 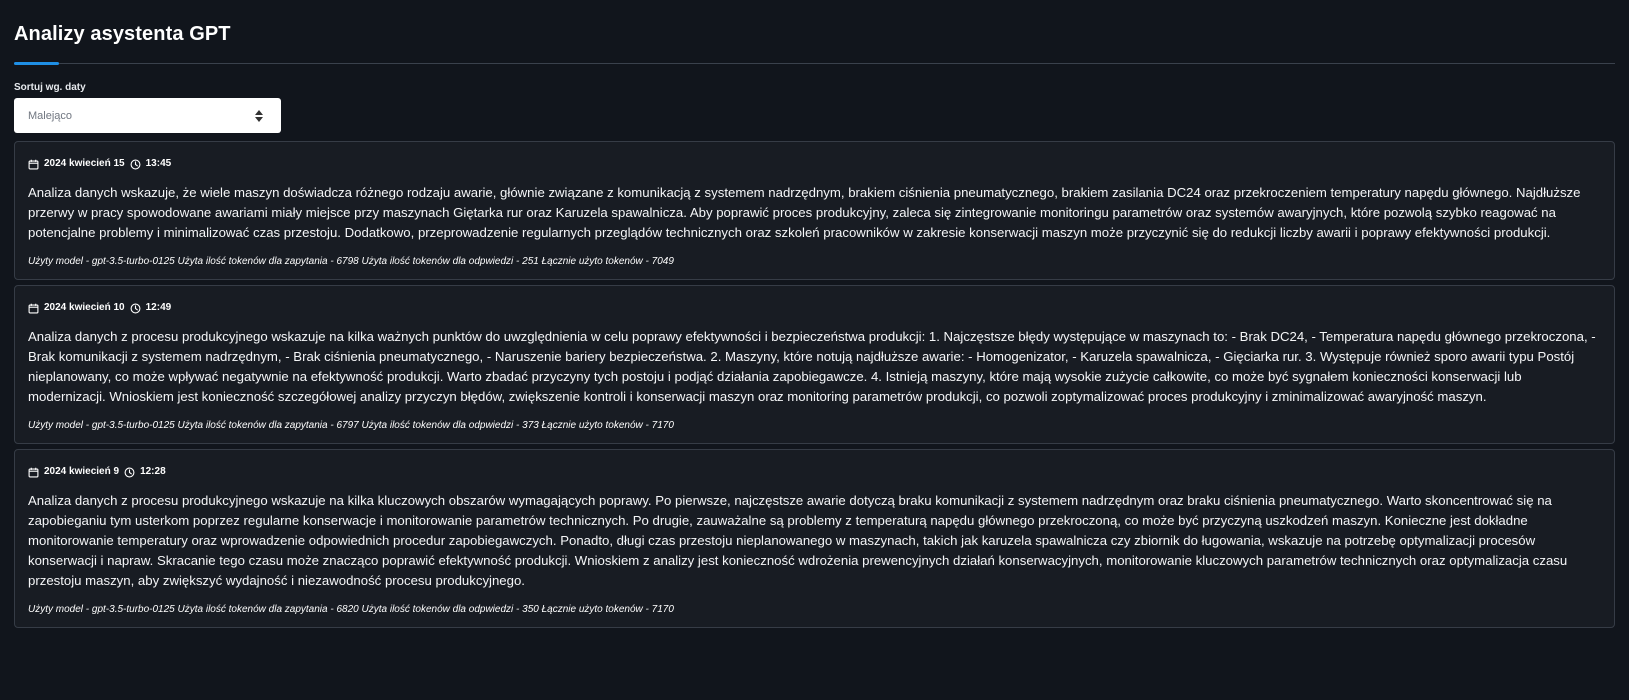 I want to click on analysis-meta: 2024 kwiecień 9 12:28, so click(x=815, y=472).